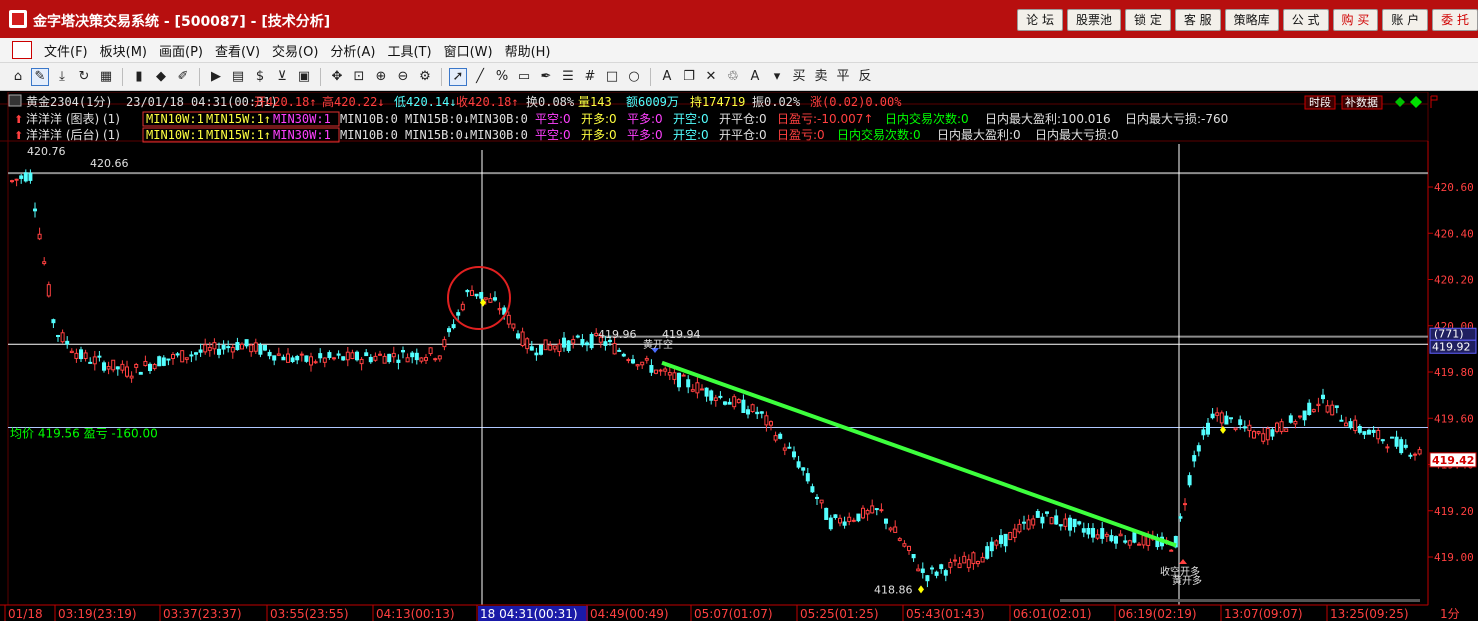 The image size is (1478, 621). Describe the element at coordinates (1320, 102) in the screenshot. I see `period-button: 时段` at that location.